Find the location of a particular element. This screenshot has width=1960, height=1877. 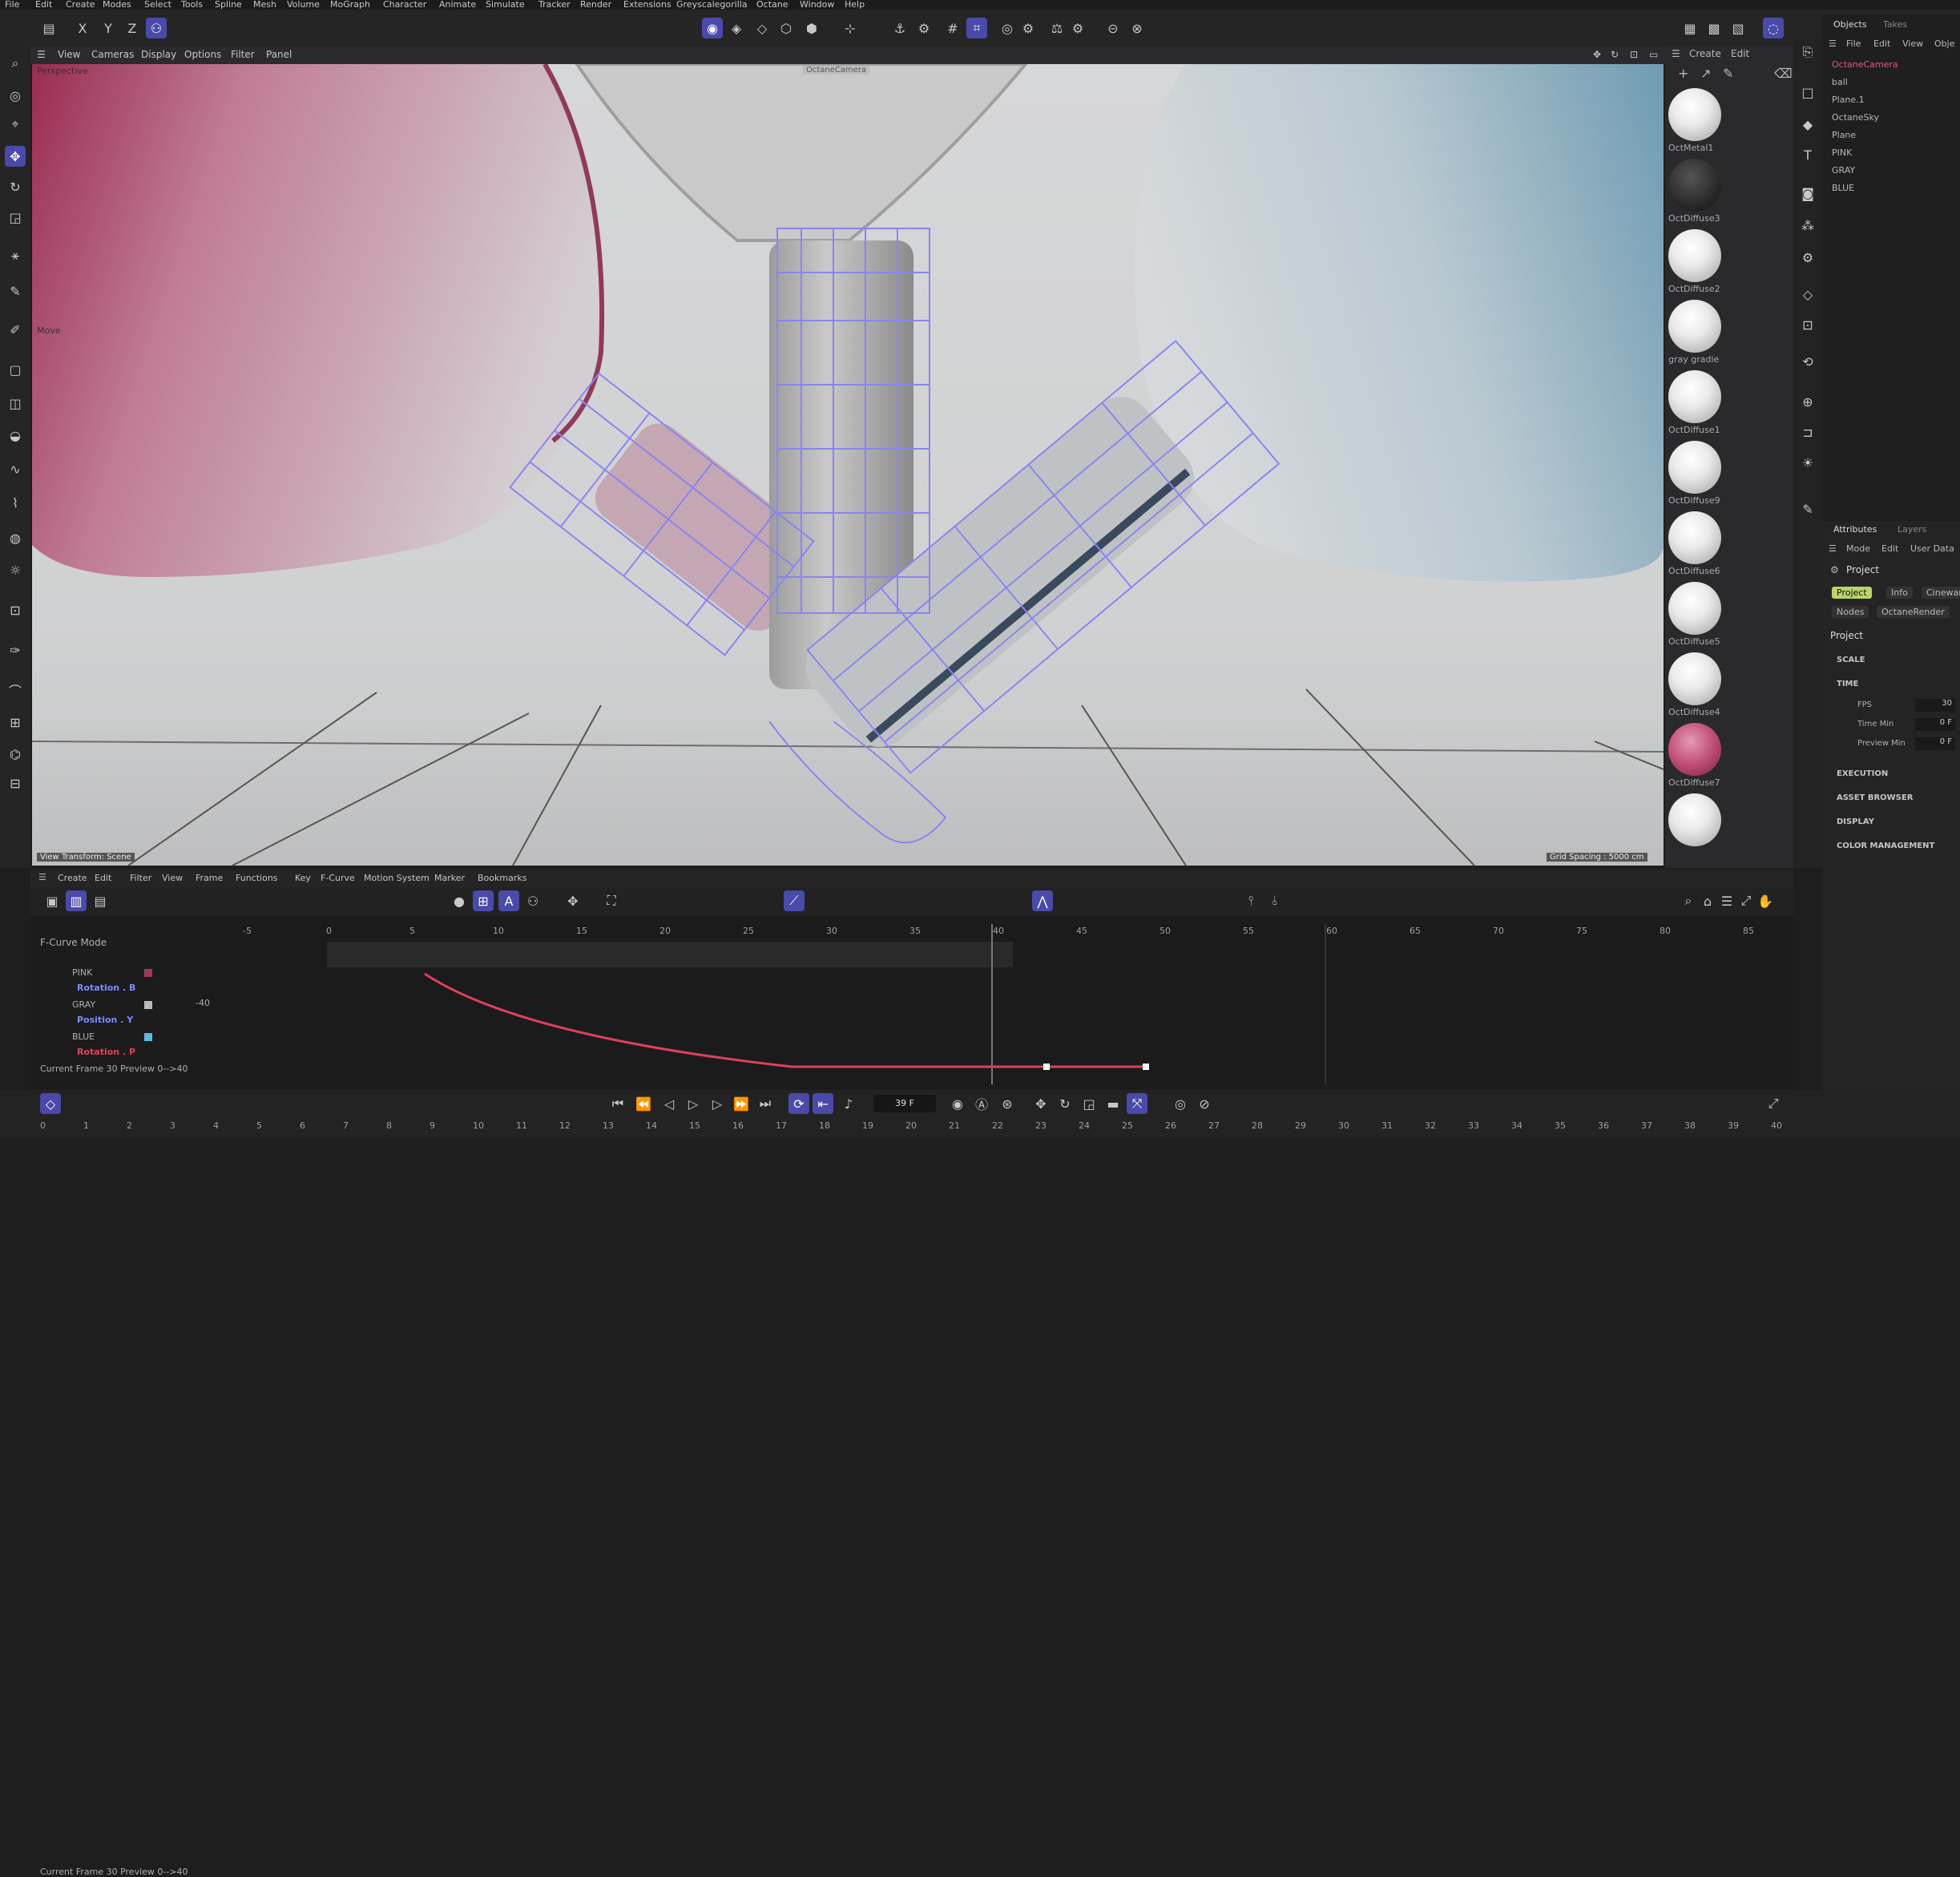

attributes-menu-mode: Mode is located at coordinates (1858, 548).